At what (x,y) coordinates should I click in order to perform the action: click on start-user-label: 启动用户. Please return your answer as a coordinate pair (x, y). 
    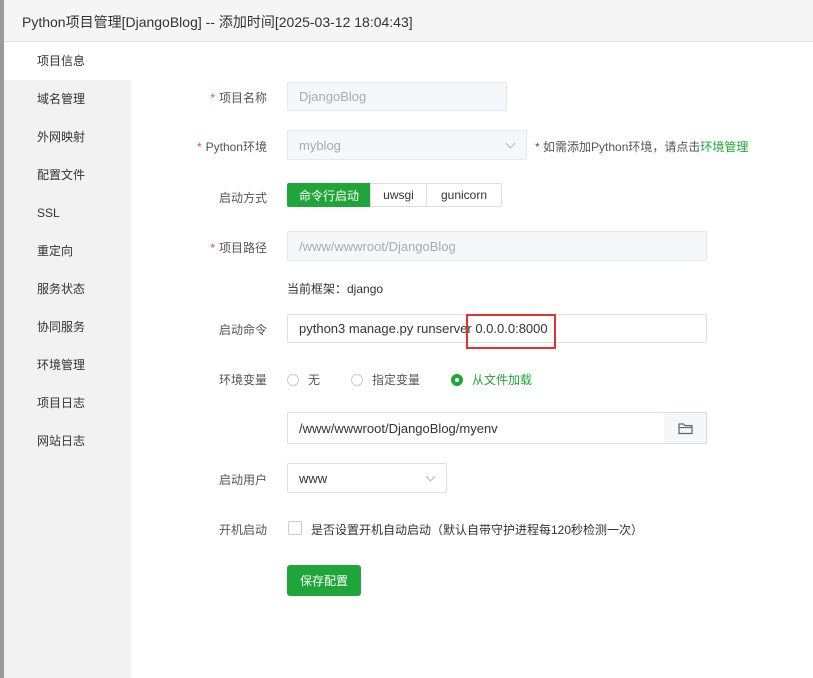
    Looking at the image, I should click on (242, 480).